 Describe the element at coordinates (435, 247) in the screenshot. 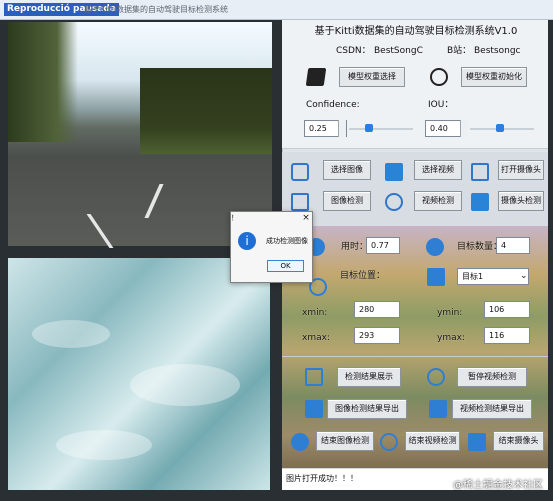

I see `pie-chart-icon` at that location.